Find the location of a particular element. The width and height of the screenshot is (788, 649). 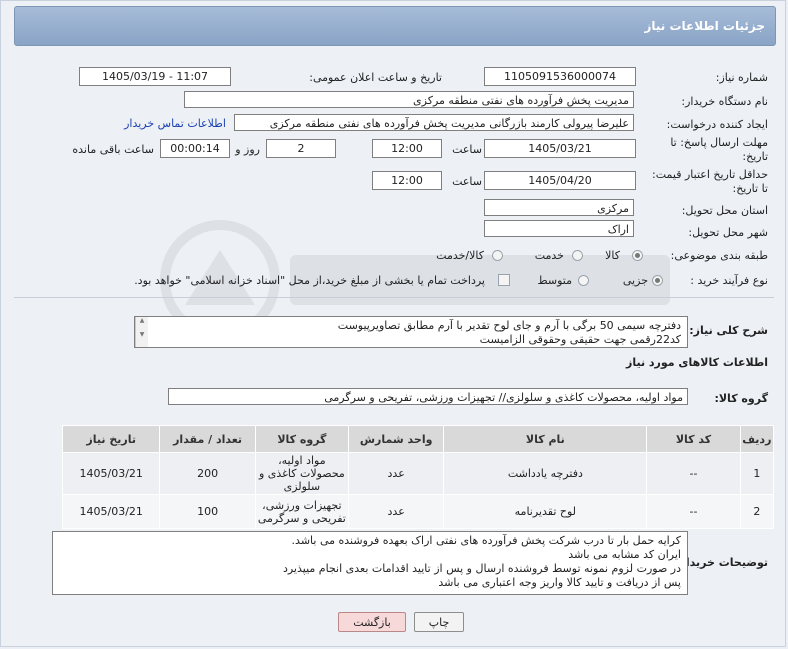

print-button: چاپ is located at coordinates (439, 622).